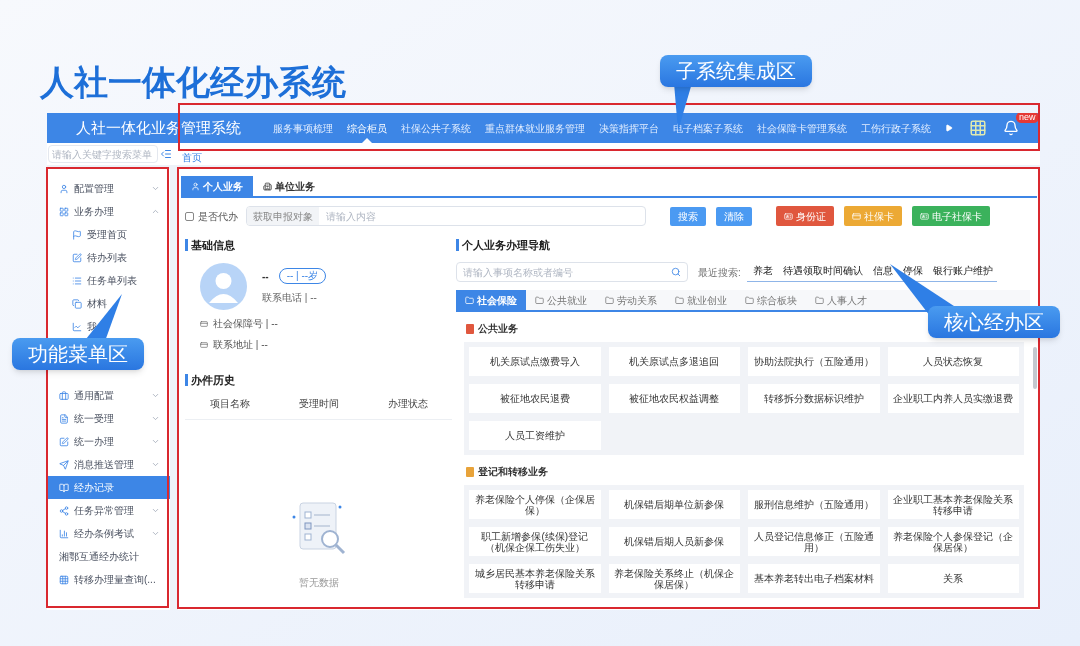 This screenshot has height=646, width=1080. Describe the element at coordinates (674, 398) in the screenshot. I see `service-item: 被征地农民权益调整` at that location.